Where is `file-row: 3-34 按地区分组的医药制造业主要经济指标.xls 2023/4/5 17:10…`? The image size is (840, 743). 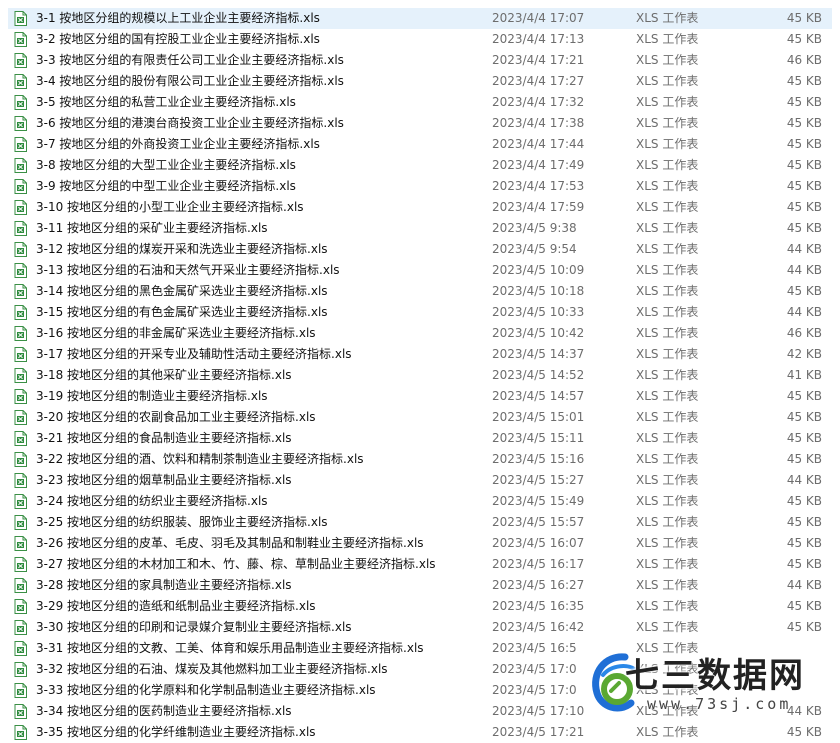
file-row: 3-34 按地区分组的医药制造业主要经济指标.xls 2023/4/5 17:10… is located at coordinates (420, 711).